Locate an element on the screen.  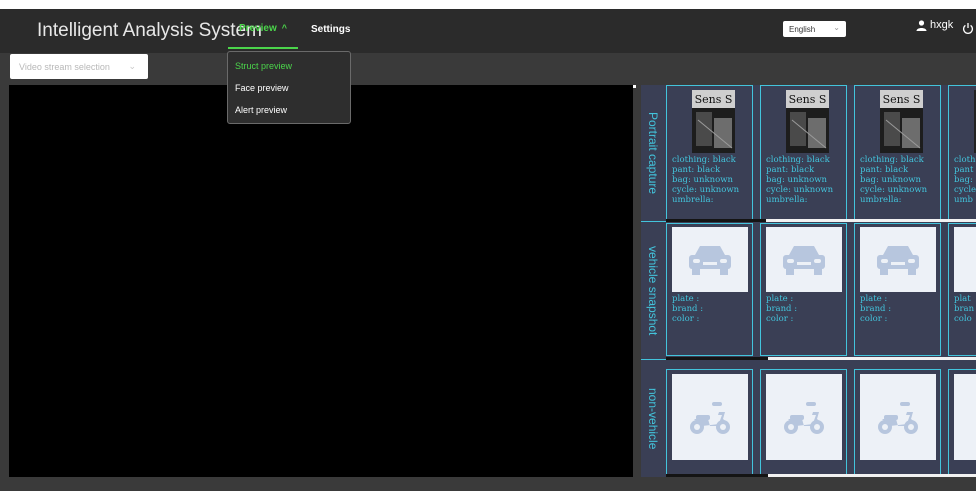
category-non-vehicle: non-vehicle is located at coordinates (653, 418).